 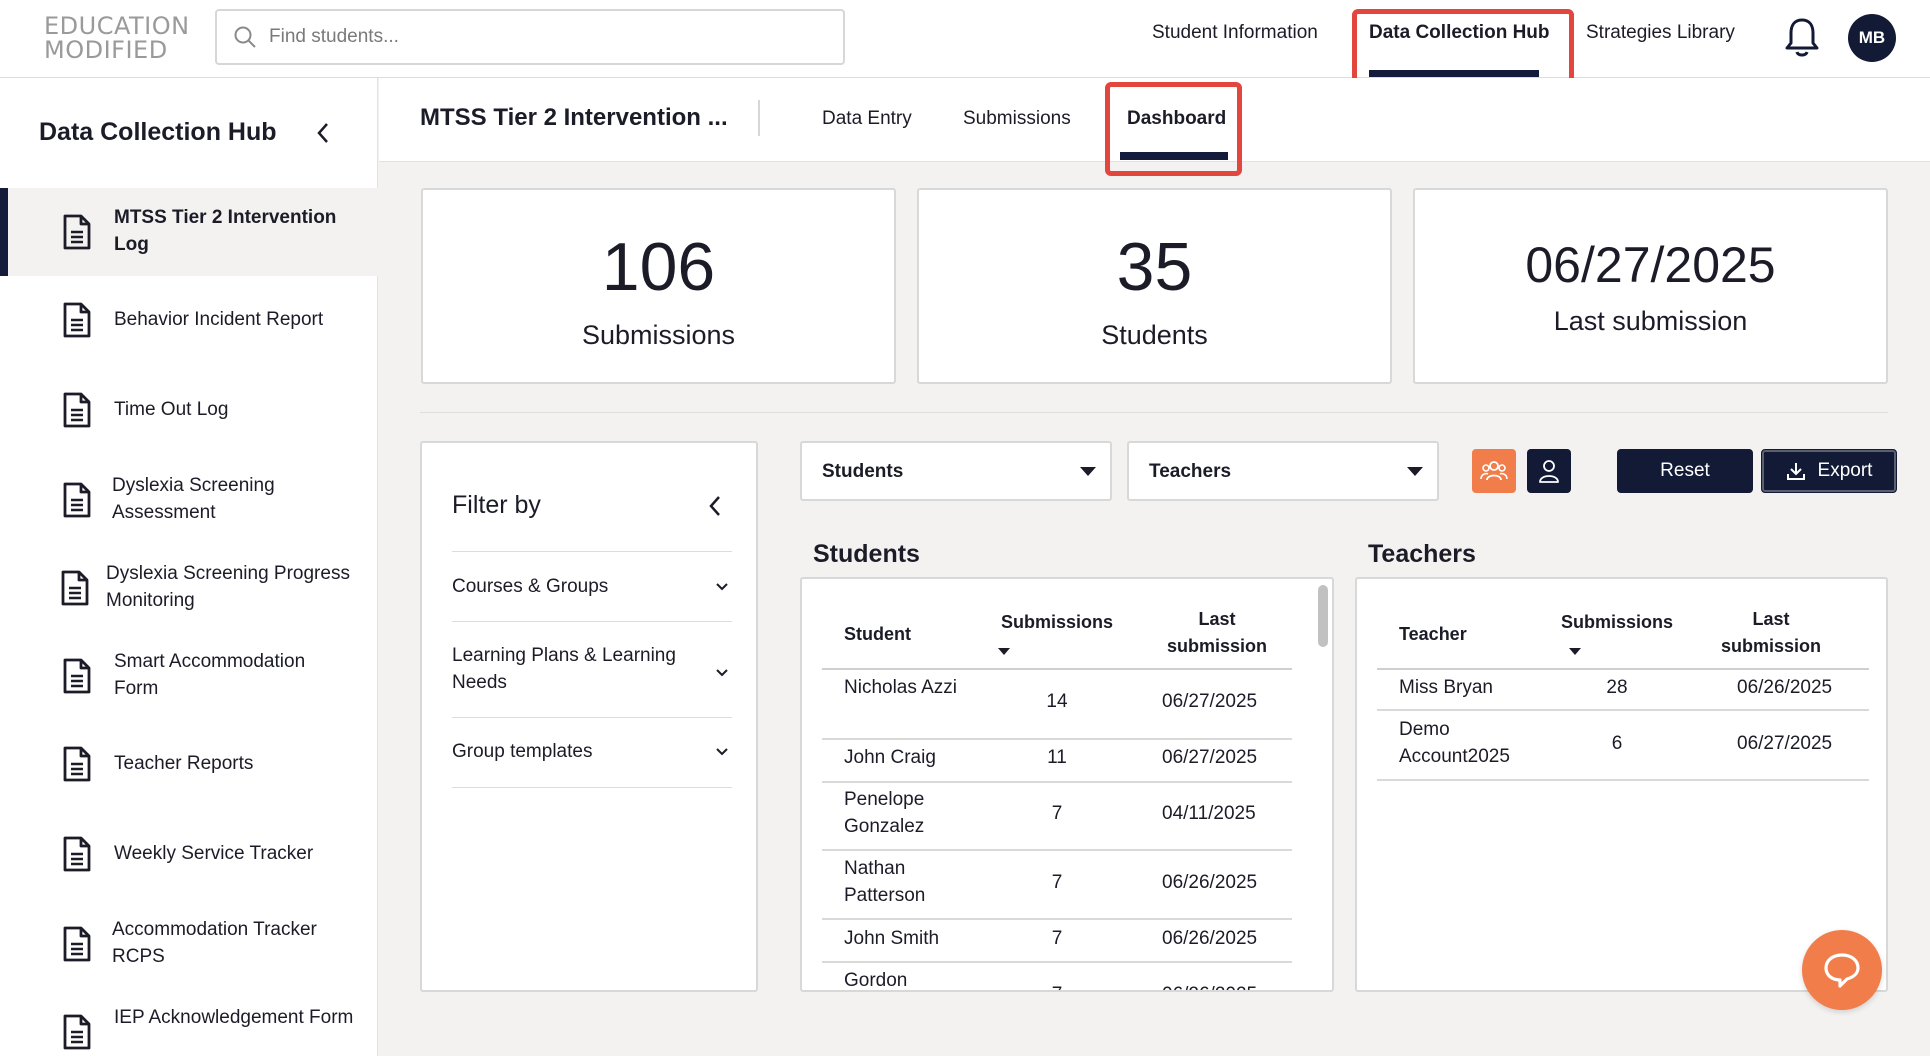 I want to click on sidebar-item-time-out-log: Time Out Log, so click(x=189, y=408).